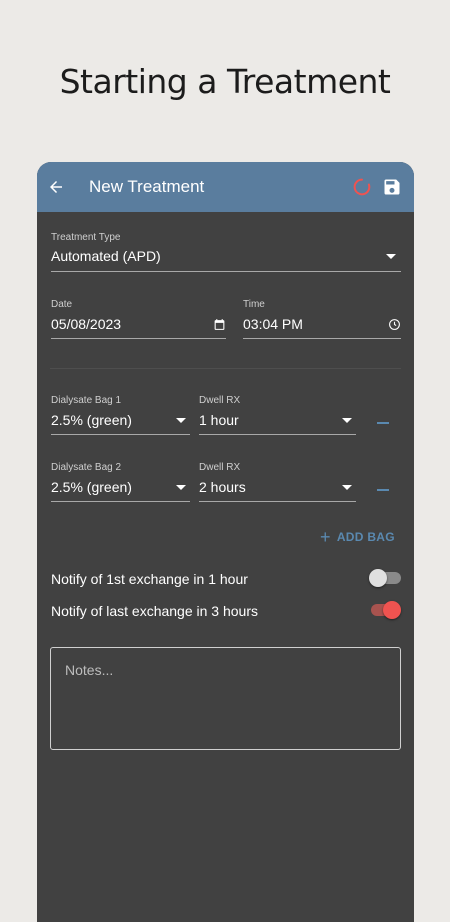 Image resolution: width=450 pixels, height=922 pixels. I want to click on dwell-rx-1-value: 1 hour, so click(219, 420).